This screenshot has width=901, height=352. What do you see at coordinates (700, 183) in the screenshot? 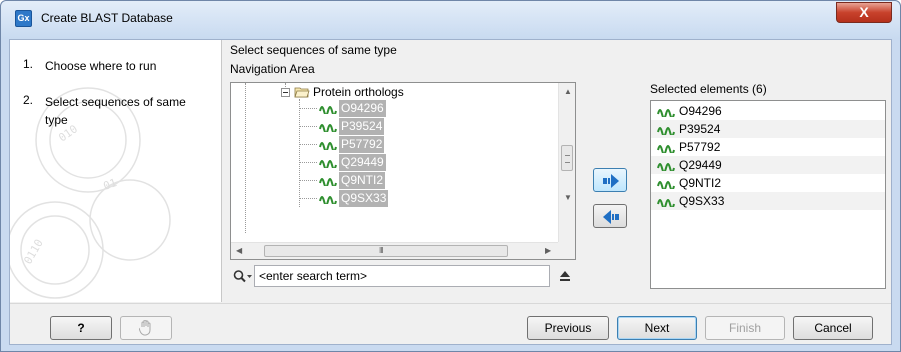
I see `list-item-label: Q9NTI2` at bounding box center [700, 183].